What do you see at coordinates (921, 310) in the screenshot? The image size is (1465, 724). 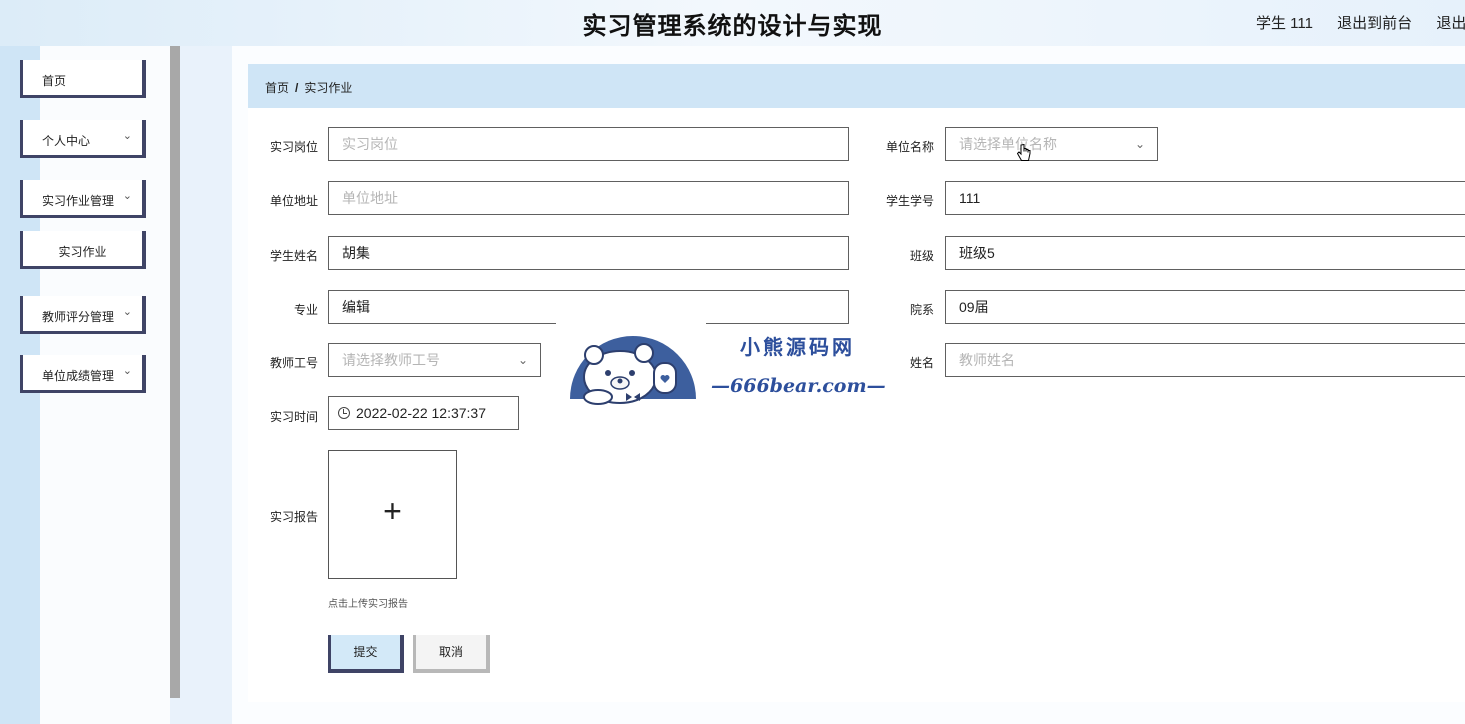 I see `department-label: 院系` at bounding box center [921, 310].